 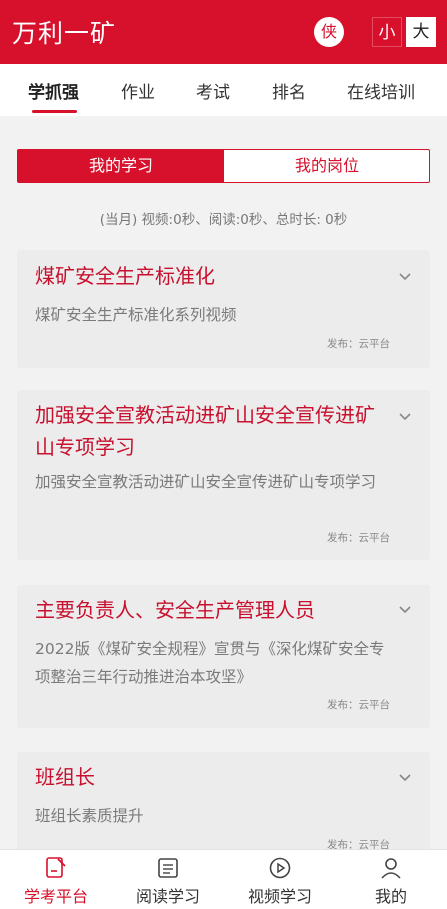 What do you see at coordinates (223, 220) in the screenshot?
I see `monthly-stats: (当月) 视频:0秒、阅读:0秒、总时长: 0秒` at bounding box center [223, 220].